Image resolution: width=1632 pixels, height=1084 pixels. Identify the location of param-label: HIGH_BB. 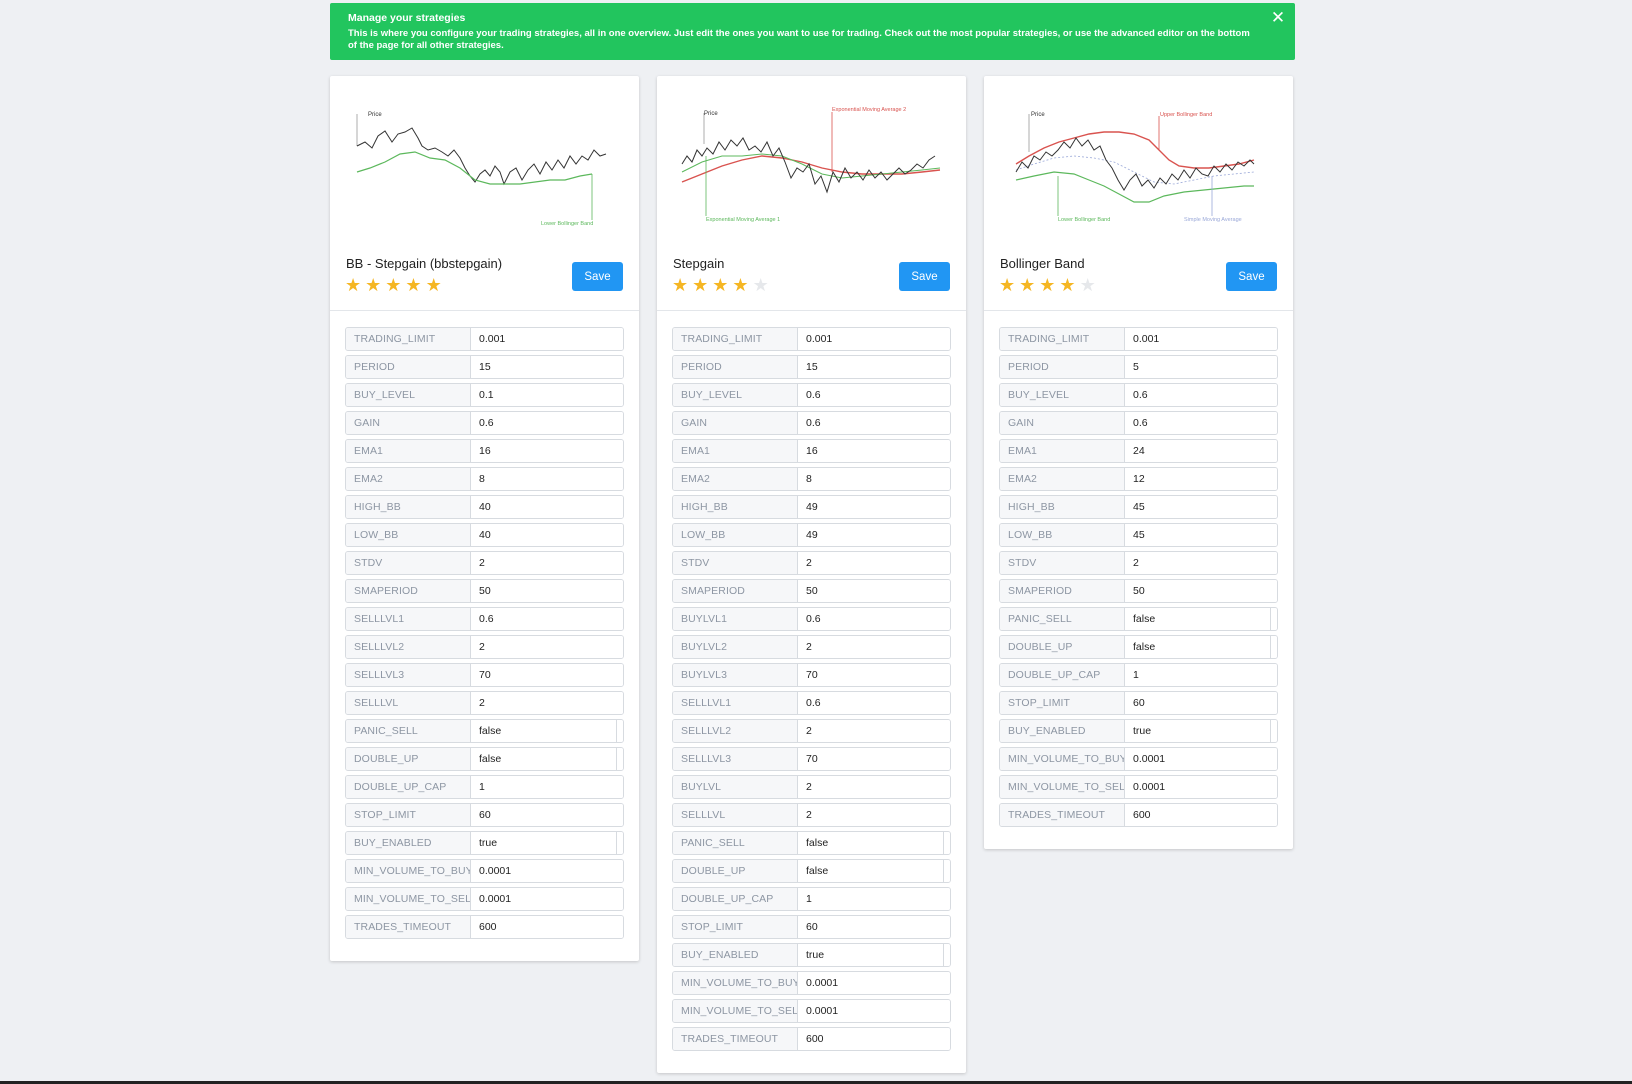
(408, 507).